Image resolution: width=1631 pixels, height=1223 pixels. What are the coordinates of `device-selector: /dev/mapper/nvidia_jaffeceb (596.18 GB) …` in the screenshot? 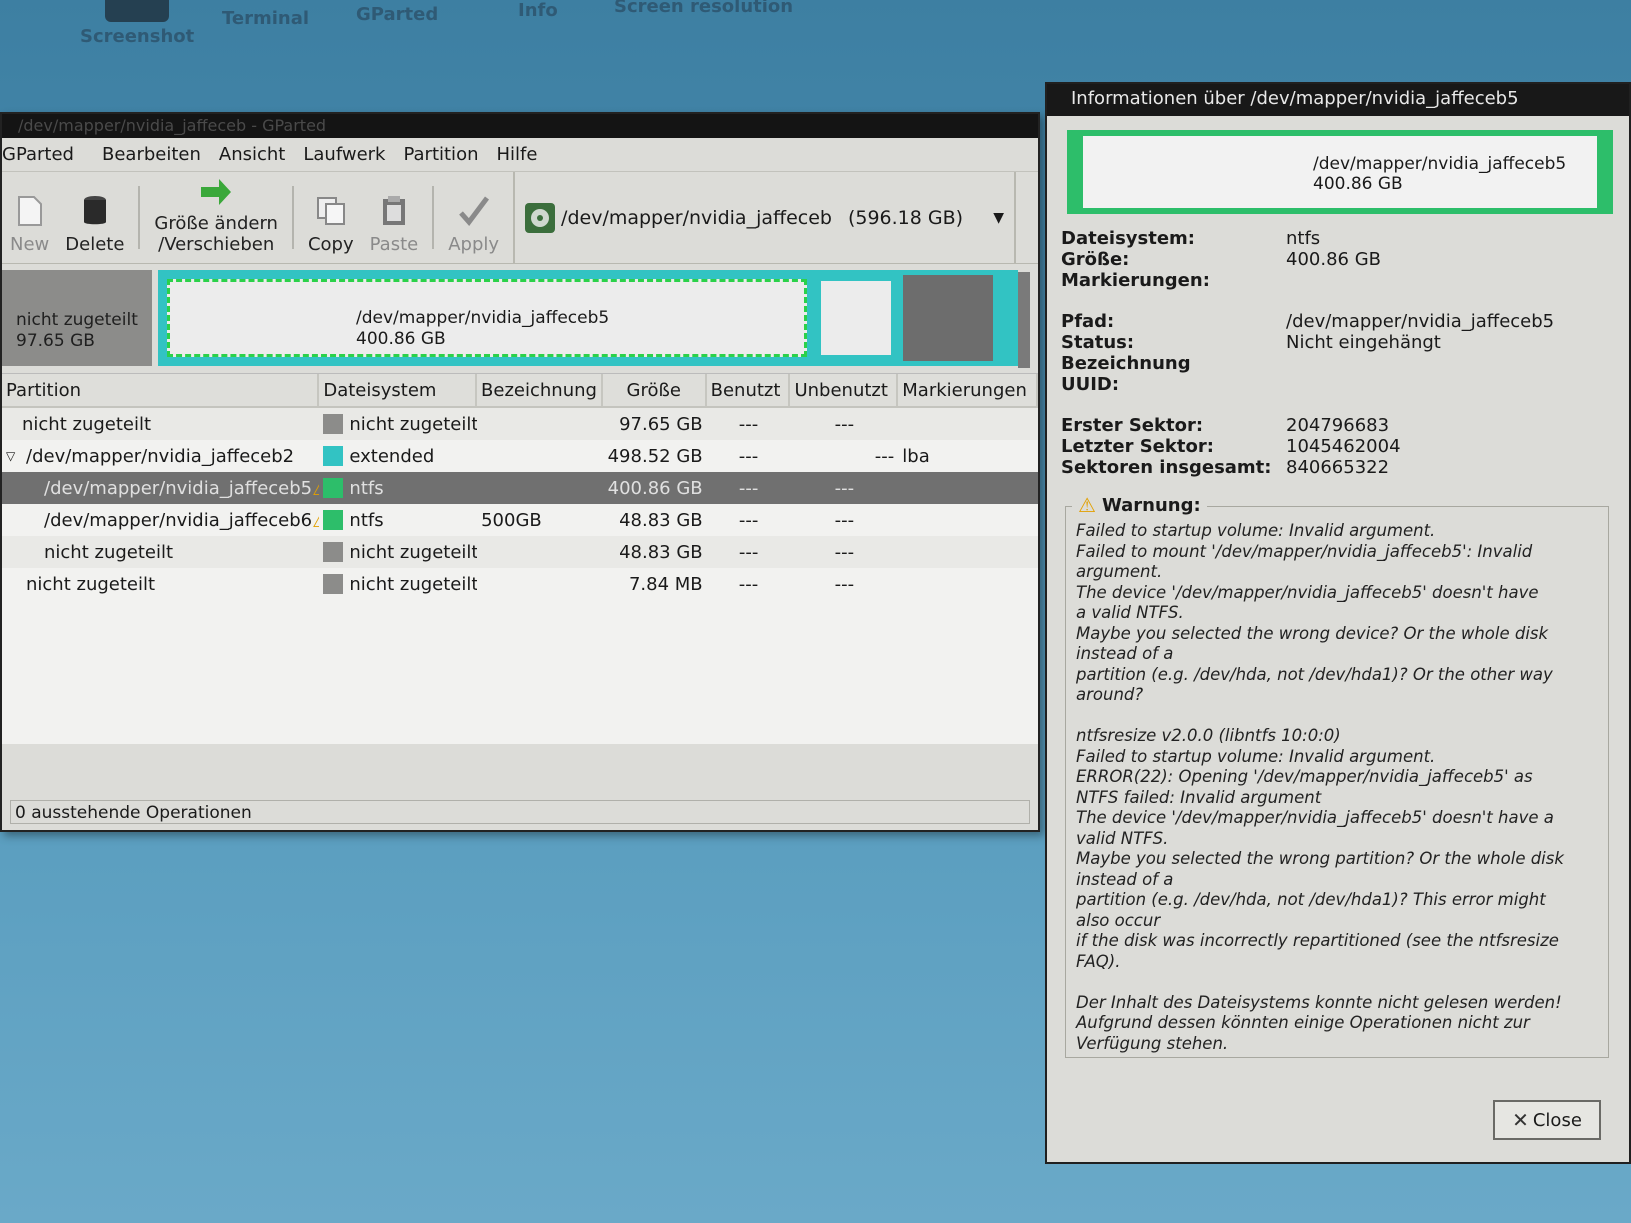 It's located at (764, 217).